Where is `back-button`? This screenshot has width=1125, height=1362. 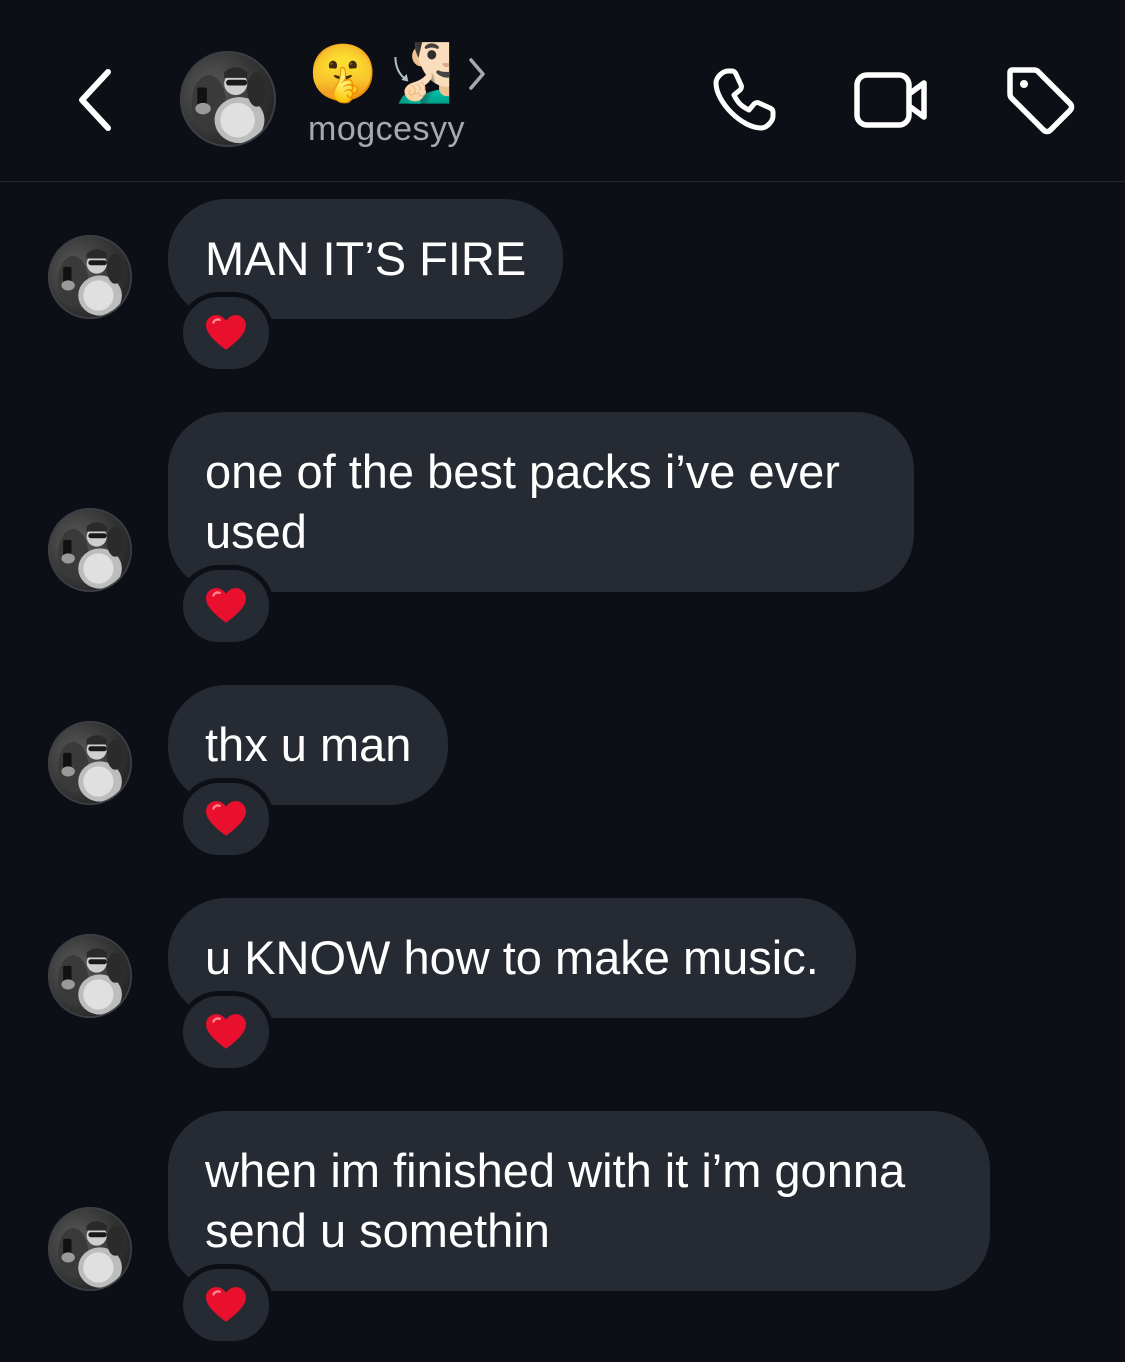
back-button is located at coordinates (95, 100).